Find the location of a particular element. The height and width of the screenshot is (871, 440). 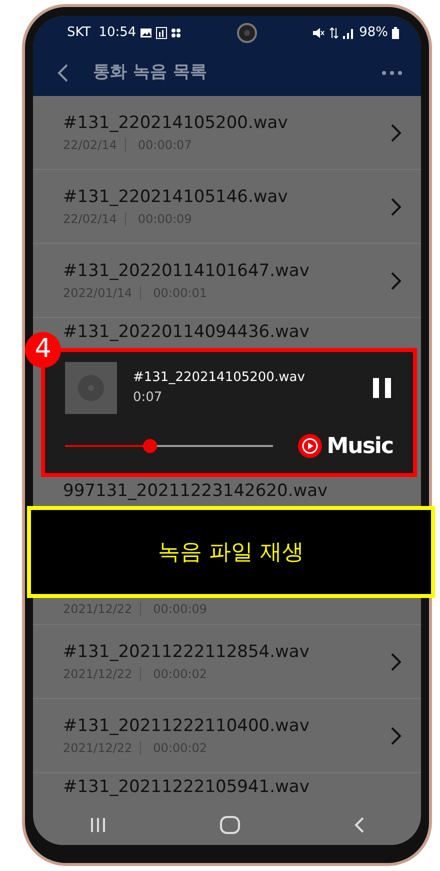

recording-name: 997131_20211223142620.wav is located at coordinates (195, 491).